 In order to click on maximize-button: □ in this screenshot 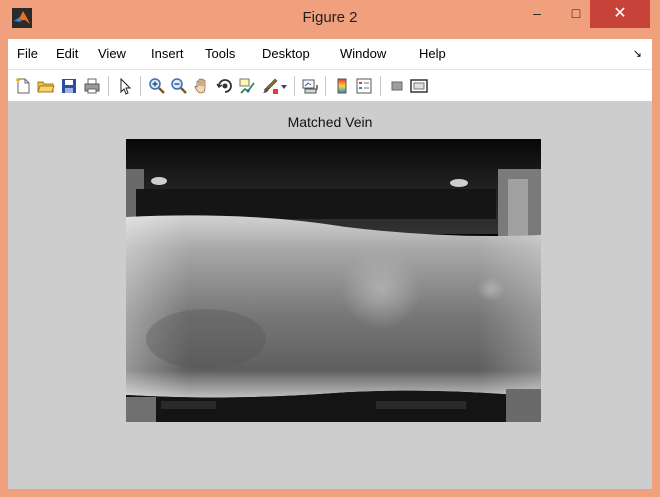, I will do `click(576, 14)`.